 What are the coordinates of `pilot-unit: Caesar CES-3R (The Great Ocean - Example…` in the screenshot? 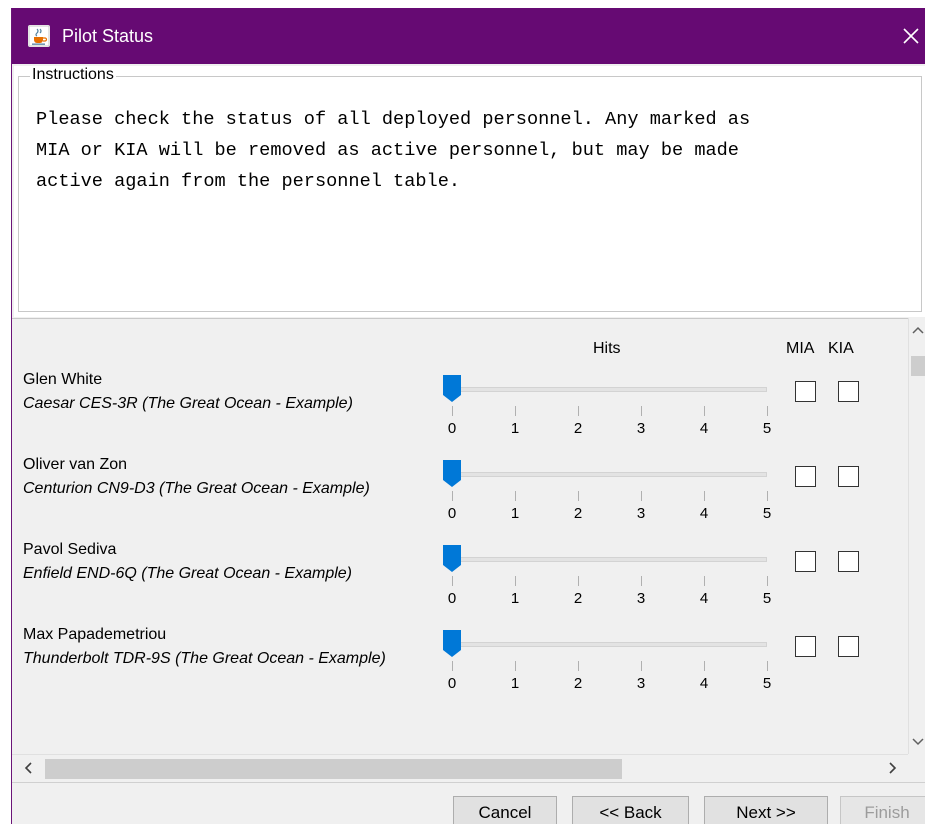 It's located at (188, 403).